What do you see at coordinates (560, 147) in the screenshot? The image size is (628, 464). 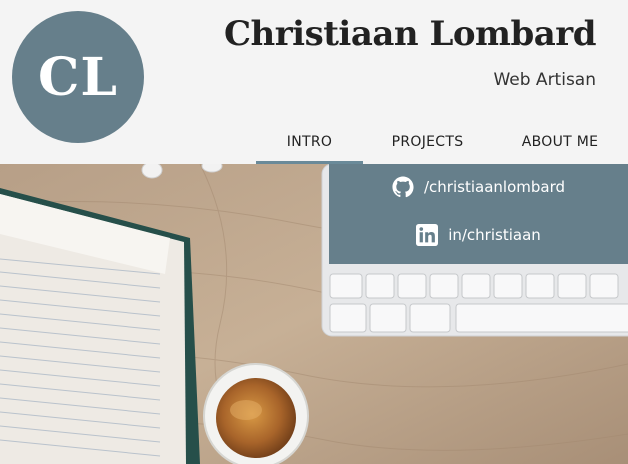 I see `nav-item-about-me: ABOUT ME` at bounding box center [560, 147].